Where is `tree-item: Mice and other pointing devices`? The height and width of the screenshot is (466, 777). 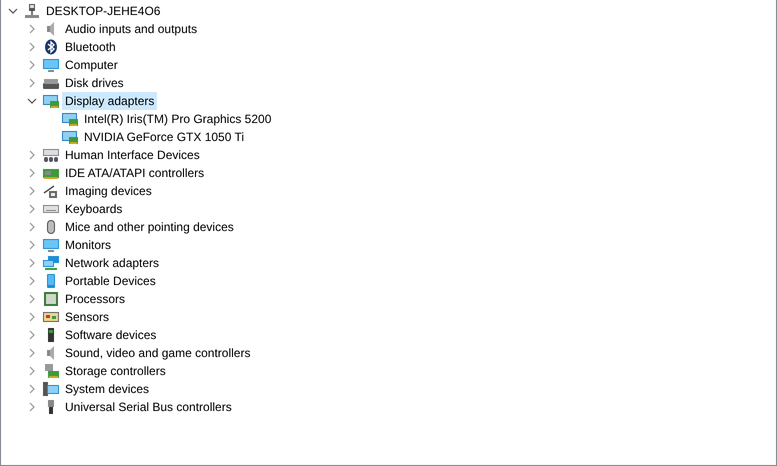 tree-item: Mice and other pointing devices is located at coordinates (149, 227).